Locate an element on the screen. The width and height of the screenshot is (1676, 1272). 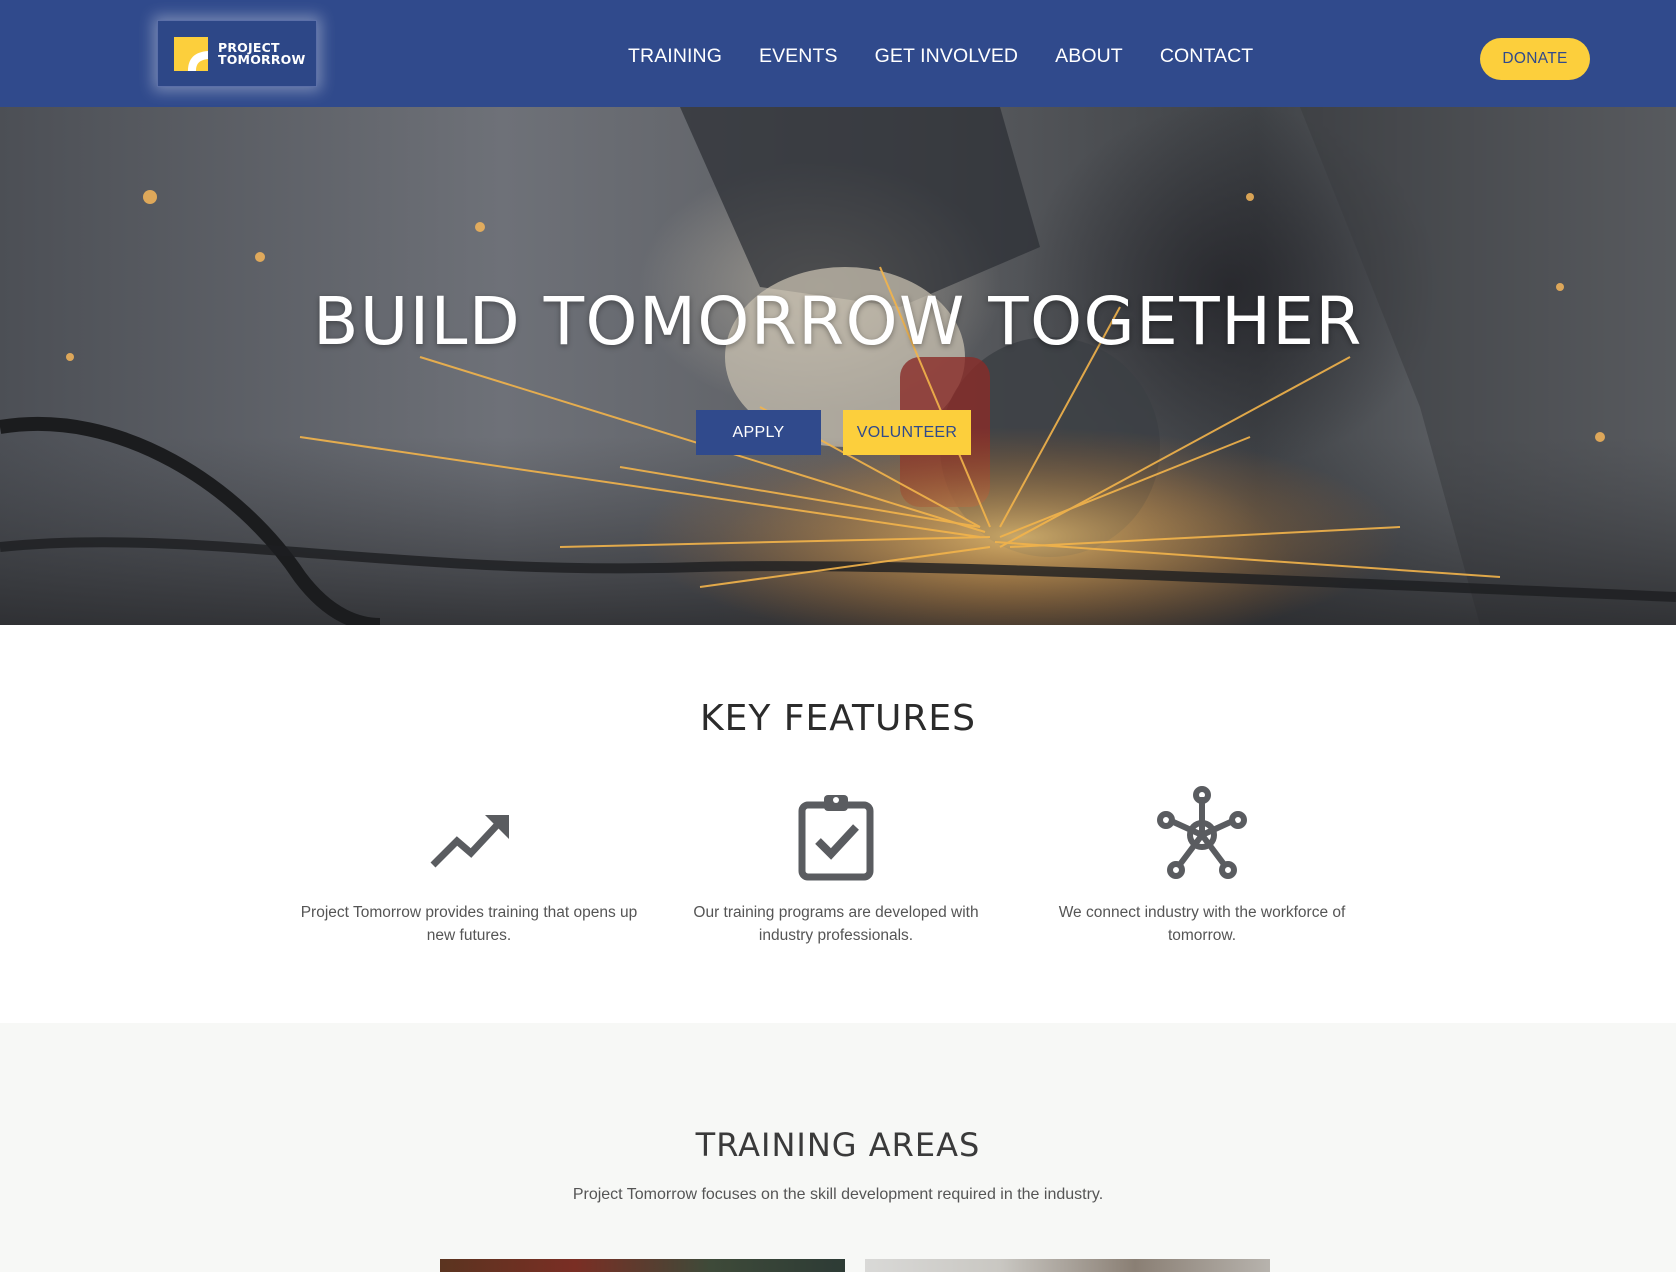
network-hub-icon is located at coordinates (1202, 832).